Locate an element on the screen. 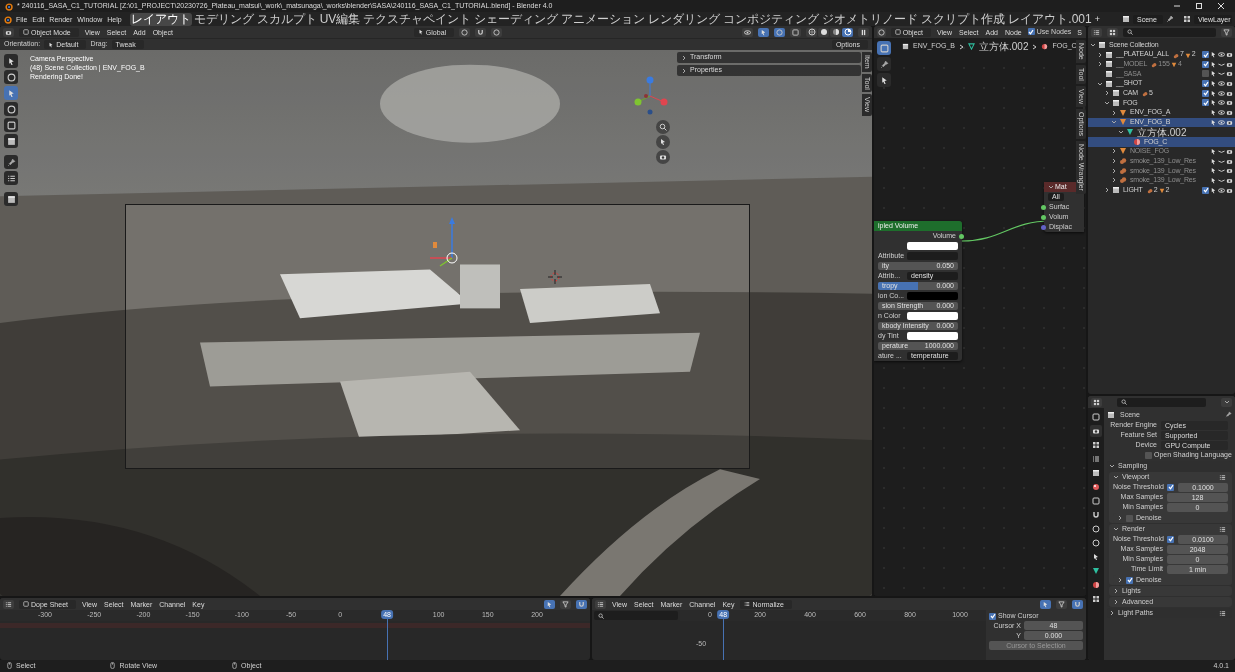  workspace-tab: スカルプト is located at coordinates (286, 19).